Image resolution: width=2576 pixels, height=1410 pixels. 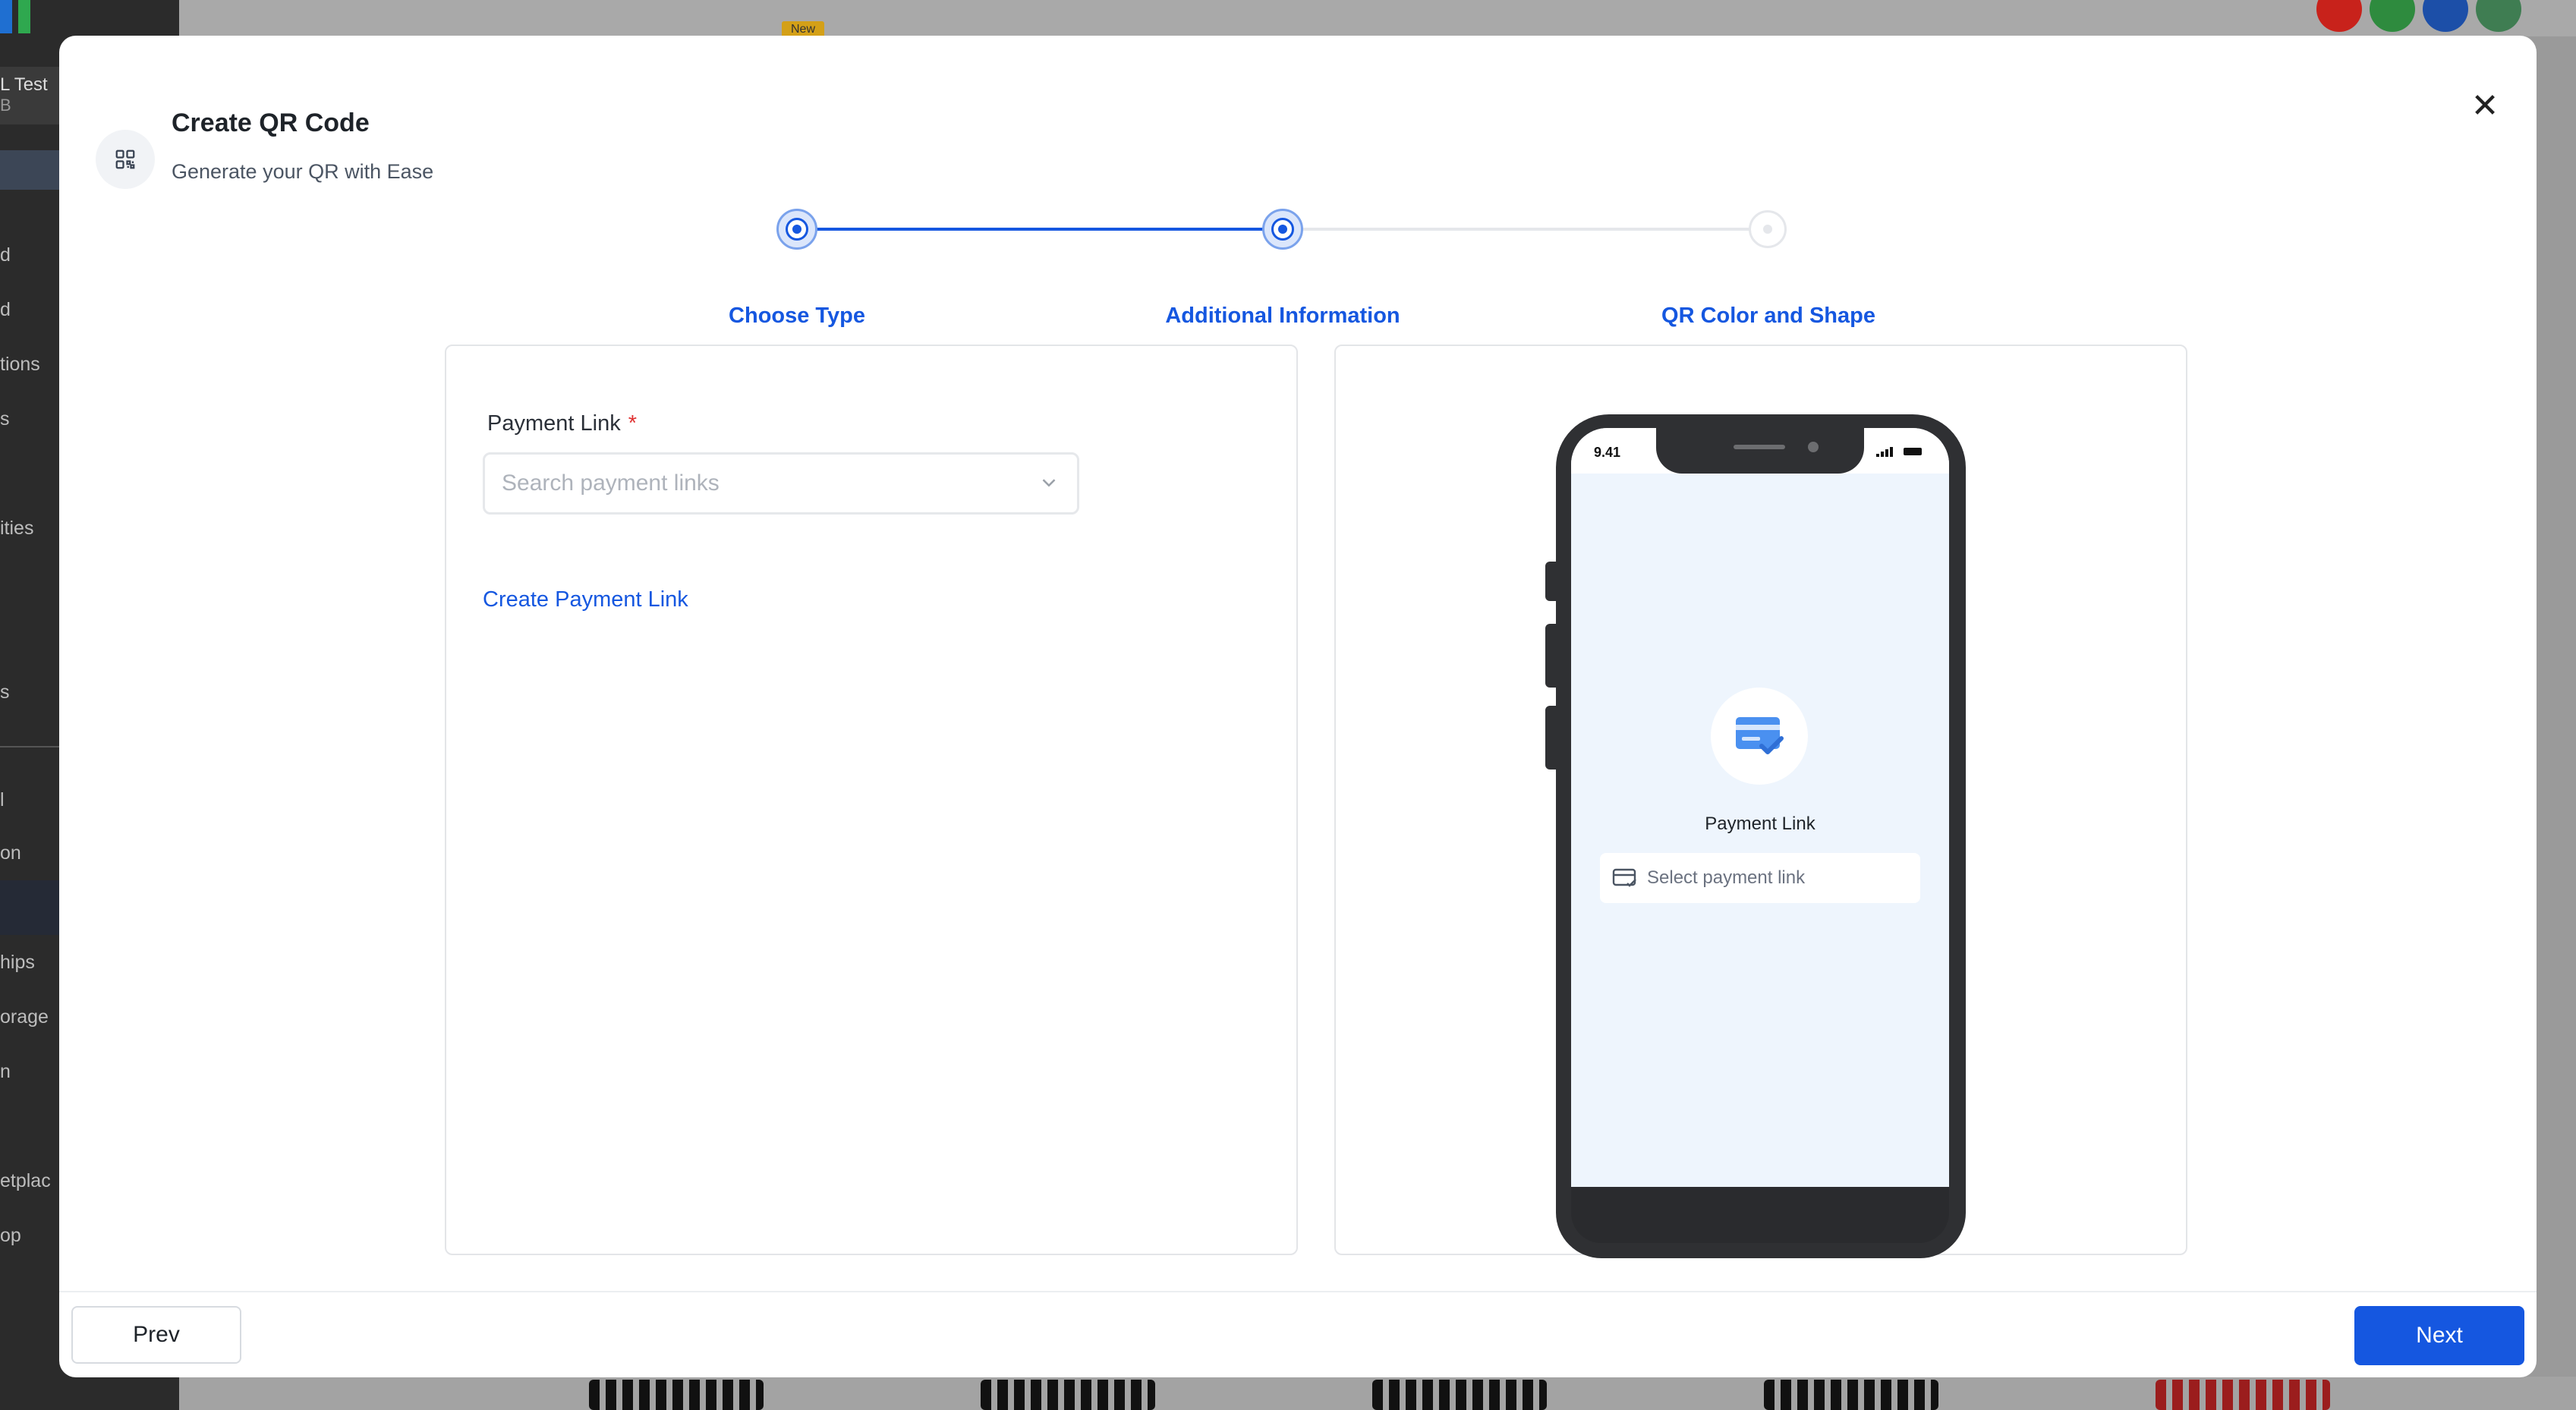 What do you see at coordinates (2439, 1335) in the screenshot?
I see `next-button: Next` at bounding box center [2439, 1335].